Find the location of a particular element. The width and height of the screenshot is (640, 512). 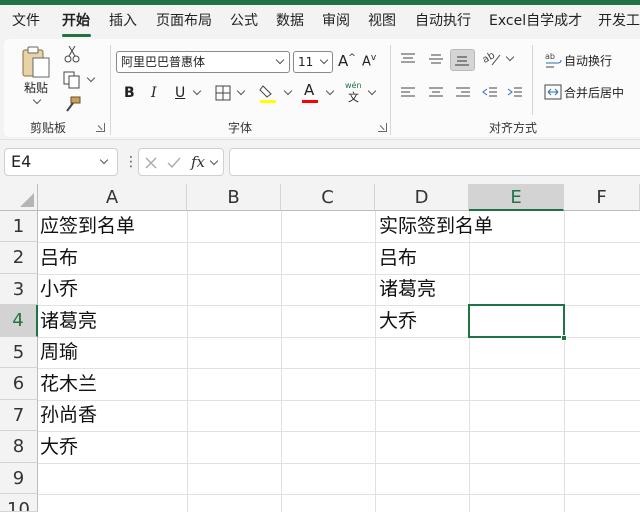

borders-icon is located at coordinates (223, 93).